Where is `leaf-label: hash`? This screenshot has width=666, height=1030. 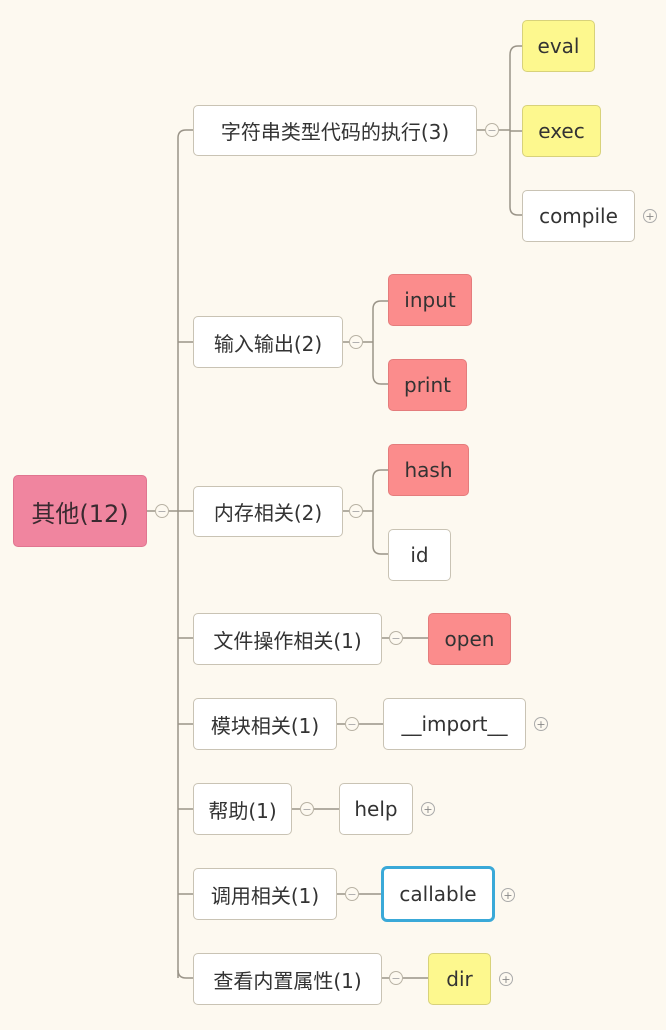
leaf-label: hash is located at coordinates (428, 470).